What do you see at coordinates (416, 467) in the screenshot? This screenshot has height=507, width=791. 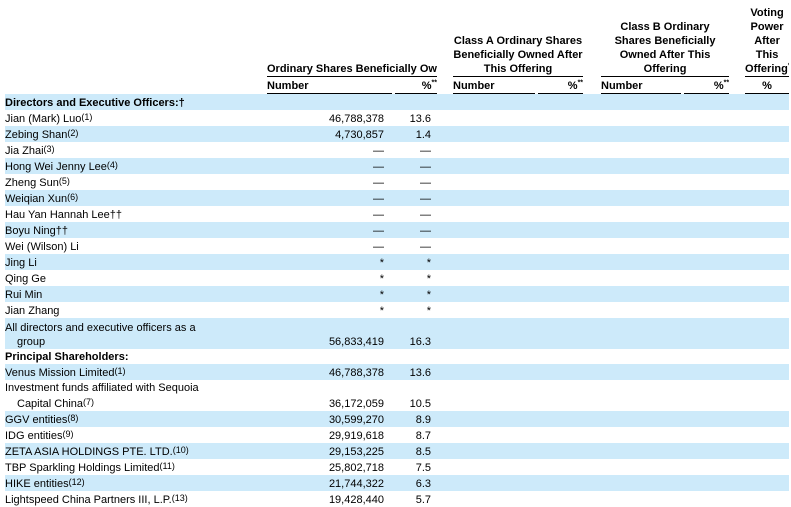 I see `shares-percent: 7.5` at bounding box center [416, 467].